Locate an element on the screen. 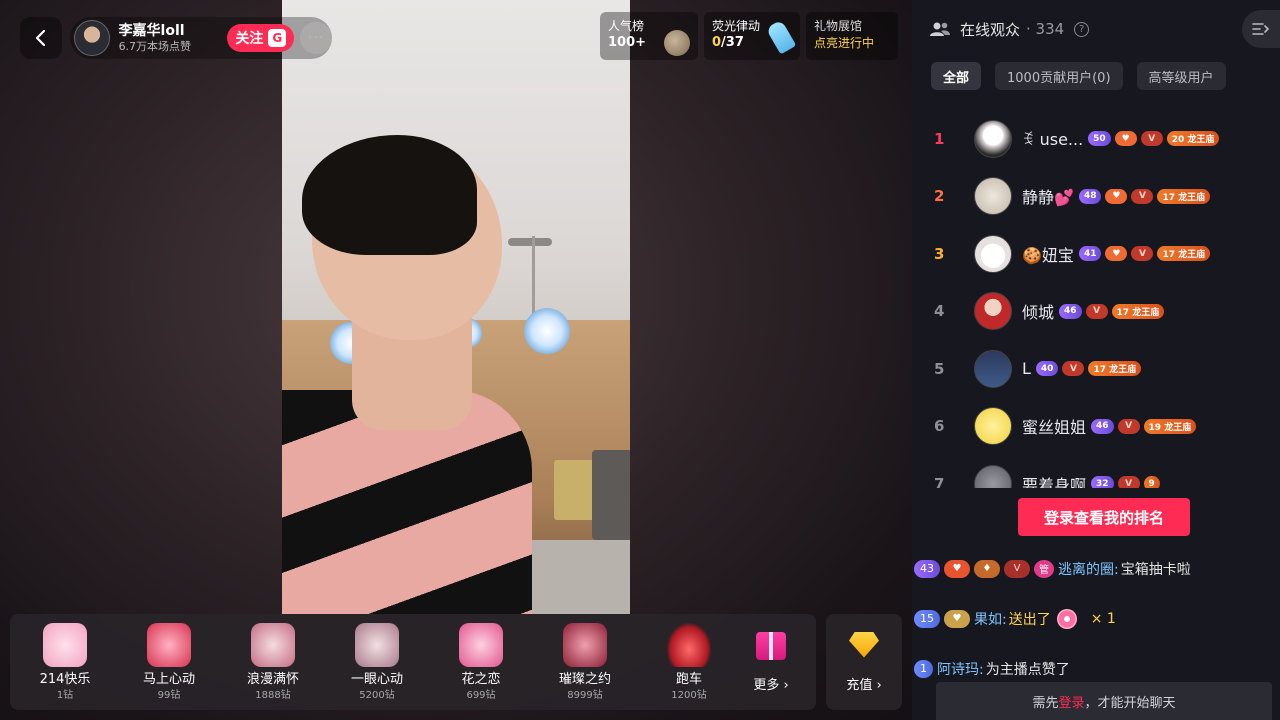  fan-badge-icon: ♥ is located at coordinates (1125, 139).